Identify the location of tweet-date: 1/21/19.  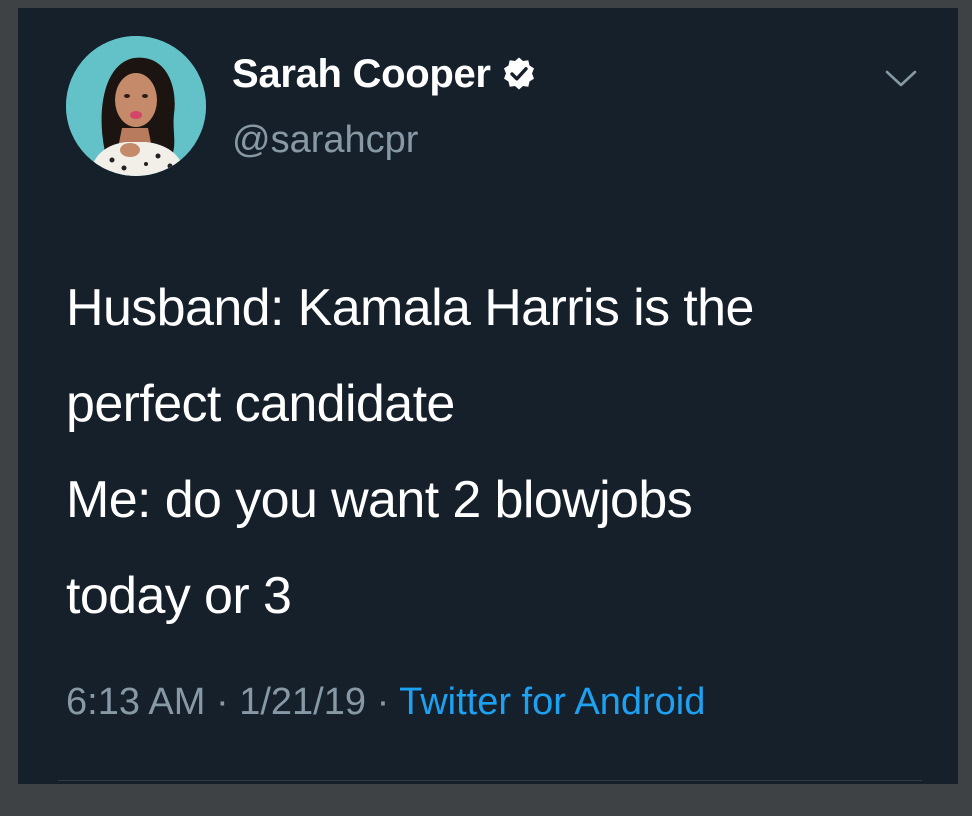
(302, 702).